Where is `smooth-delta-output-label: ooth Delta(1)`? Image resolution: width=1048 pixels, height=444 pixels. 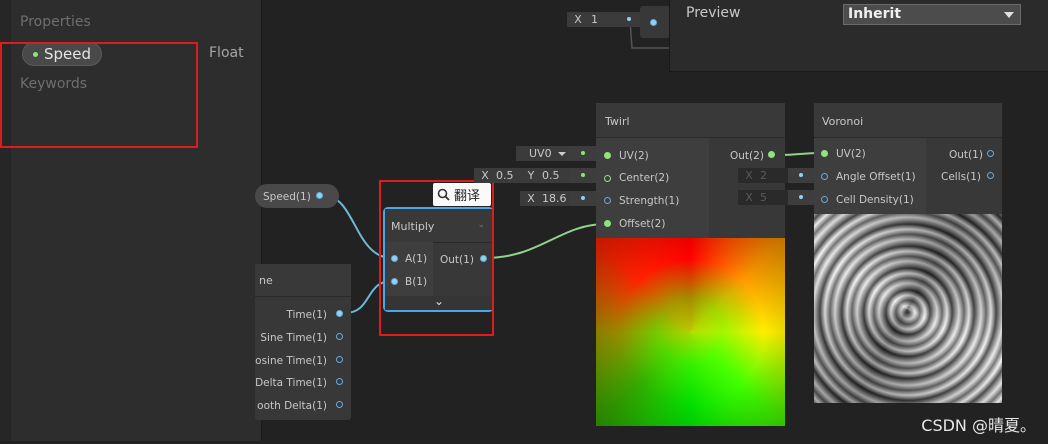
smooth-delta-output-label: ooth Delta(1) is located at coordinates (292, 406).